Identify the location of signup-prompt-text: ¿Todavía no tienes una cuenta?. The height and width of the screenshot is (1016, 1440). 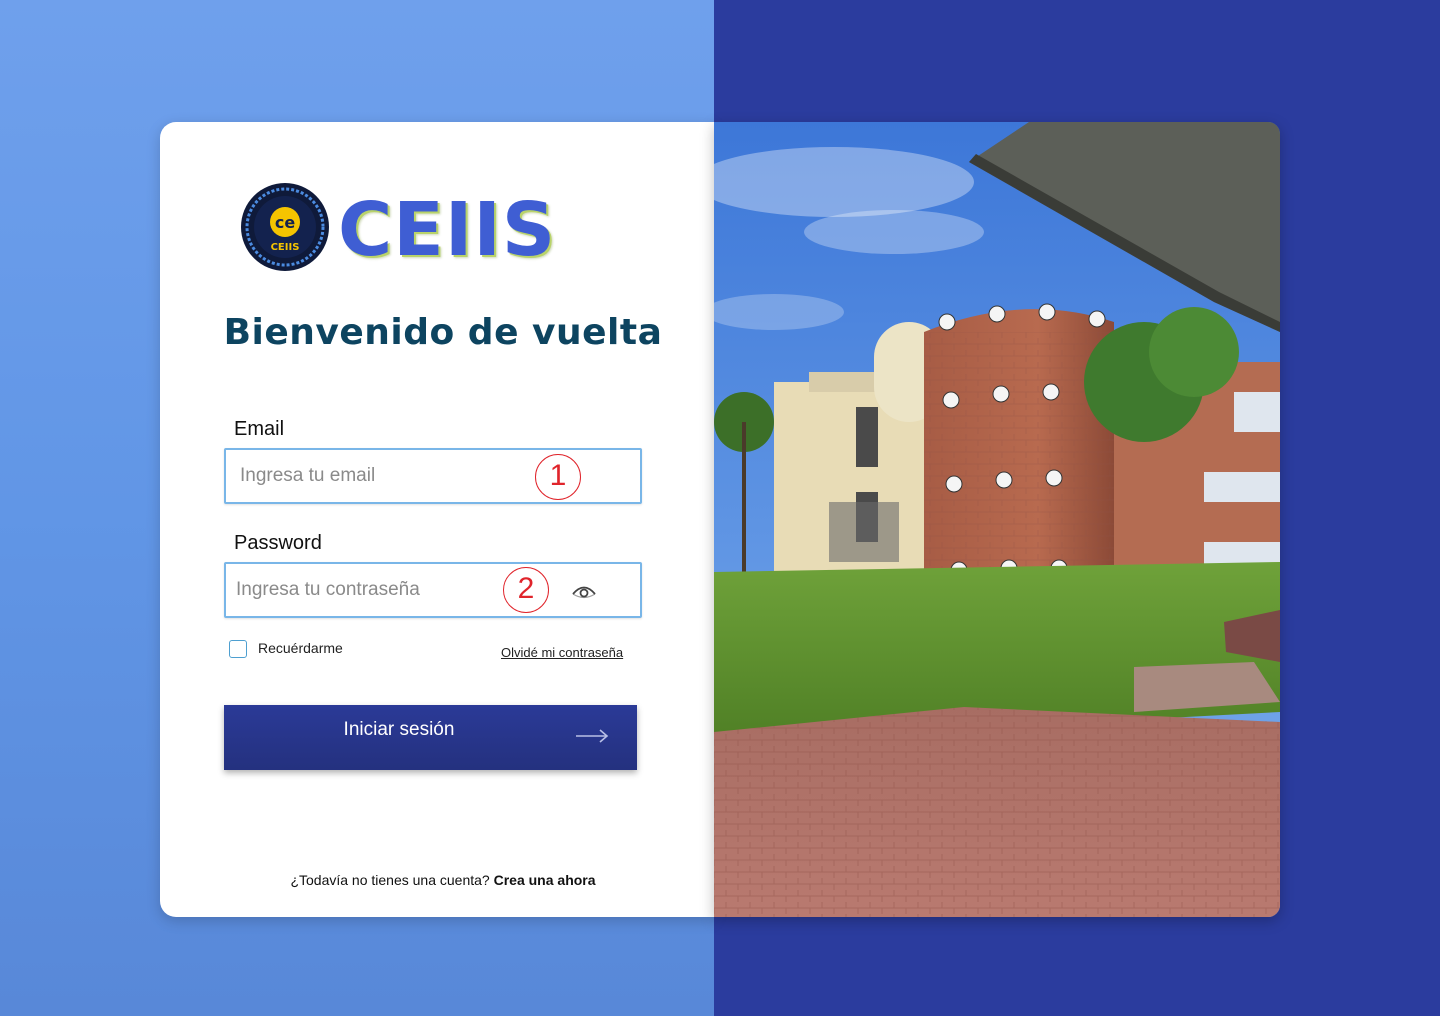
(390, 880).